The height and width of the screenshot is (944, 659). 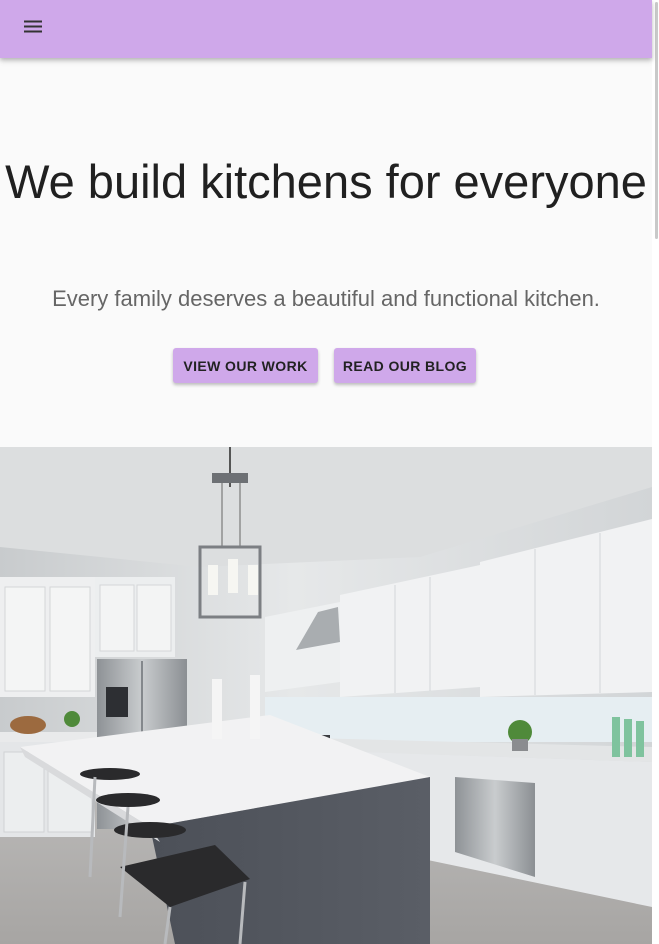 What do you see at coordinates (326, 29) in the screenshot?
I see `top-app-bar` at bounding box center [326, 29].